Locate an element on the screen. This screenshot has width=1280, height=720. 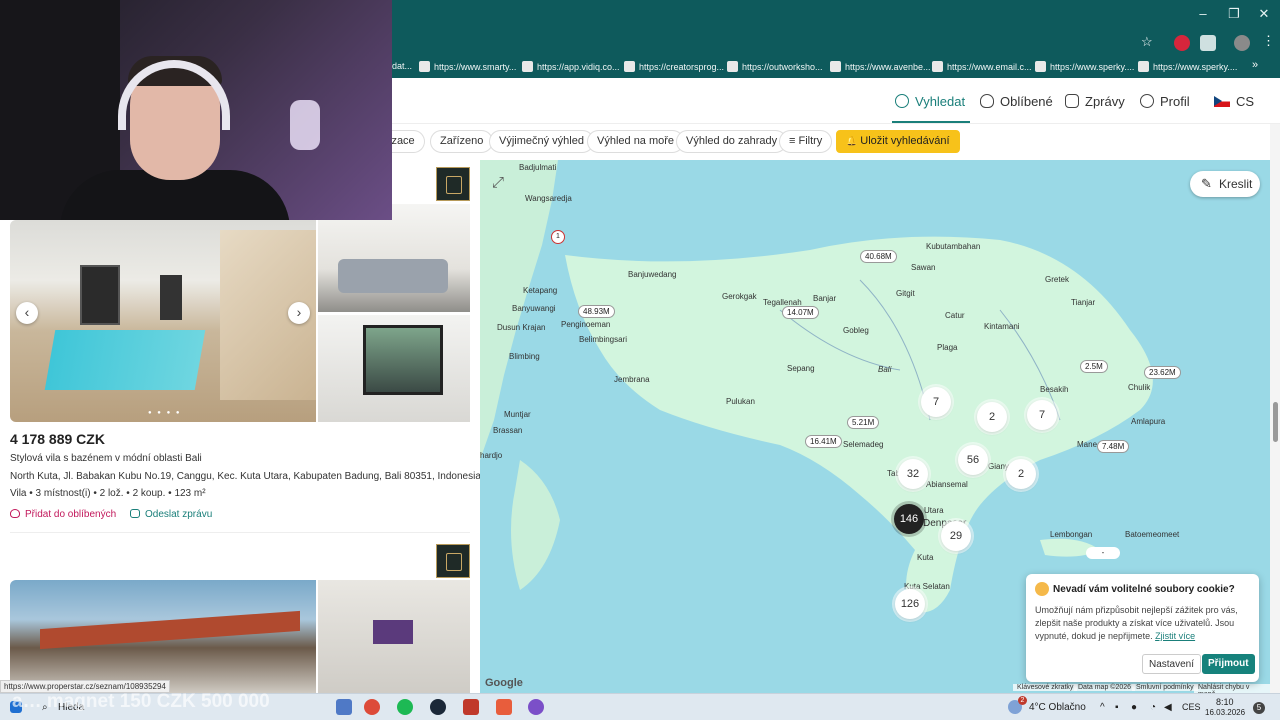
zoom-out-button: - is located at coordinates (1103, 553).